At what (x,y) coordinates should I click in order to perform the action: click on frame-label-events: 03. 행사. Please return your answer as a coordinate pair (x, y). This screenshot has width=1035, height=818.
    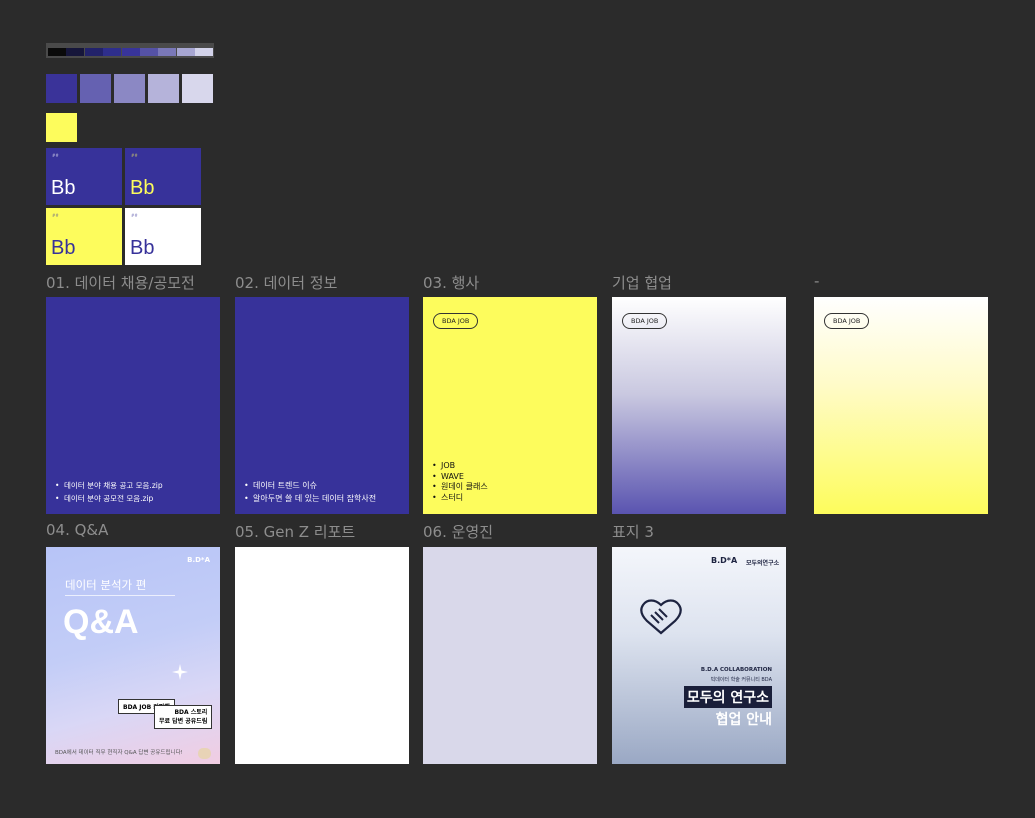
    Looking at the image, I should click on (451, 282).